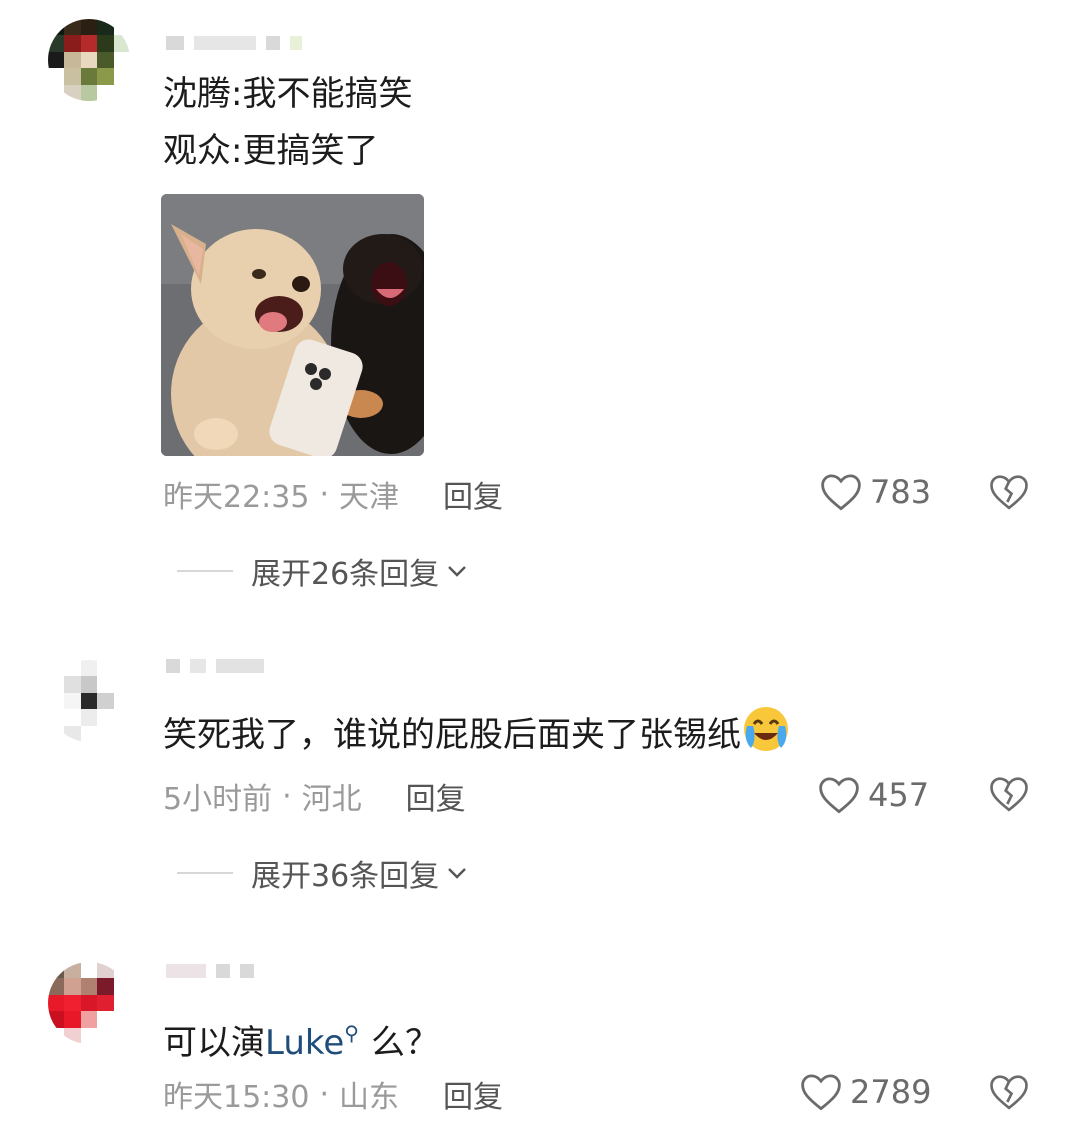  What do you see at coordinates (404, 1043) in the screenshot?
I see `comment-text-tail: 么？` at bounding box center [404, 1043].